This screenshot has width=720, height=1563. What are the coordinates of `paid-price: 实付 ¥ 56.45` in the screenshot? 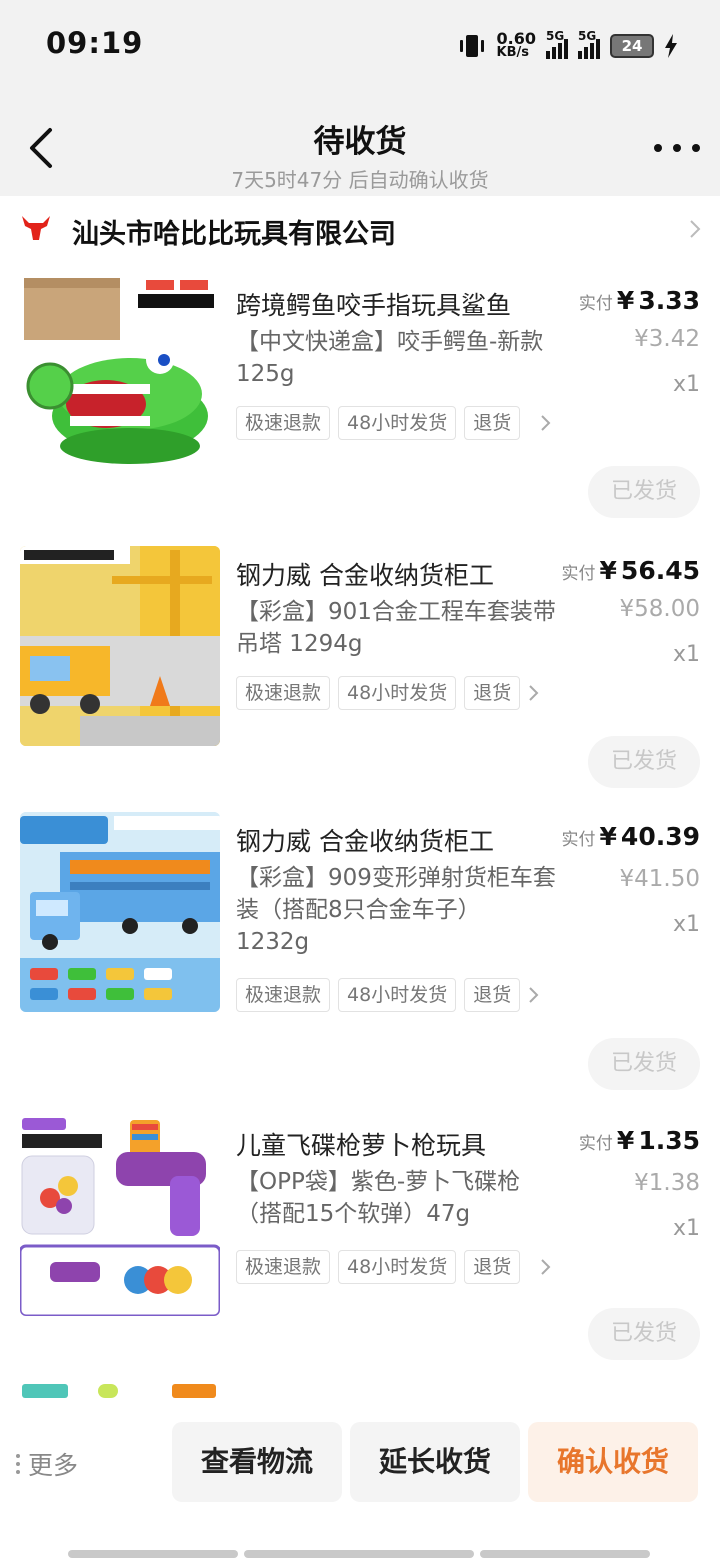 It's located at (630, 570).